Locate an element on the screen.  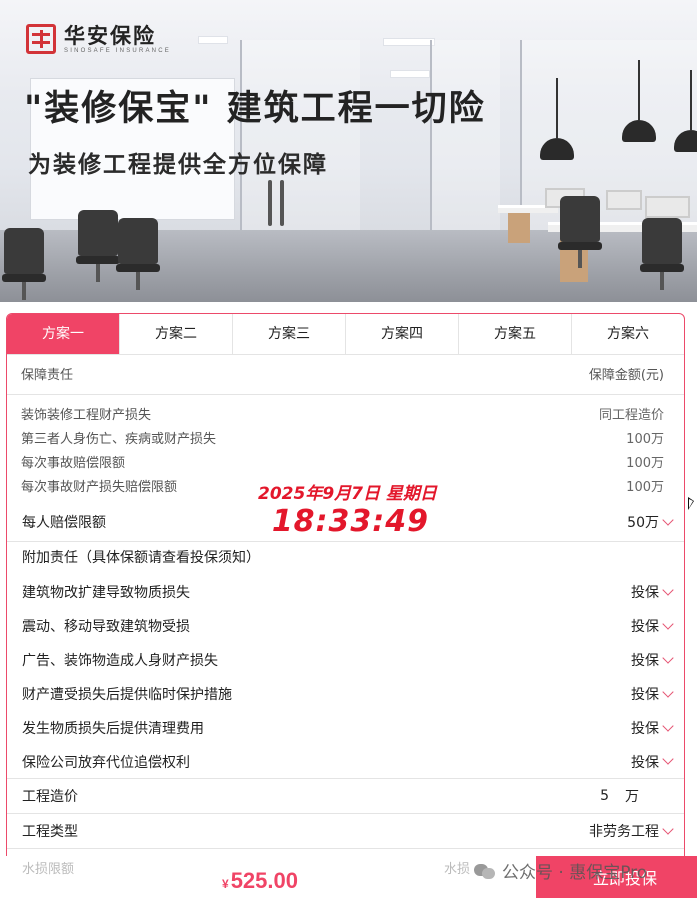
logo-chinese-name: 华安保险 is located at coordinates (110, 35).